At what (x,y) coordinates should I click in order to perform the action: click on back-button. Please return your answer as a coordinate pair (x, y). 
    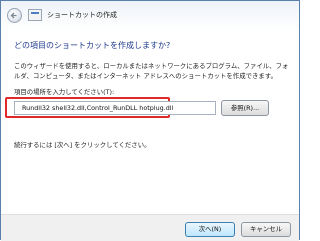
    Looking at the image, I should click on (14, 15).